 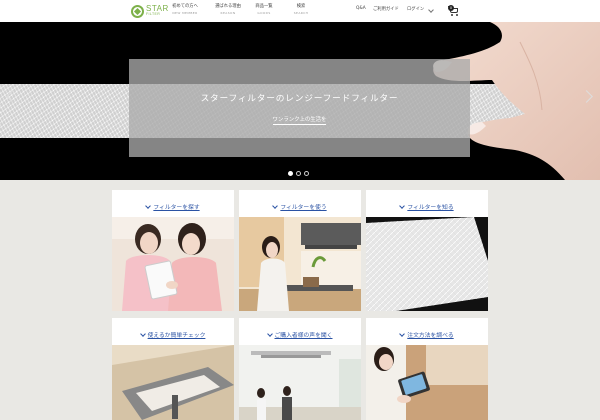 I want to click on nav-search: 検索 SEARCH, so click(x=301, y=9).